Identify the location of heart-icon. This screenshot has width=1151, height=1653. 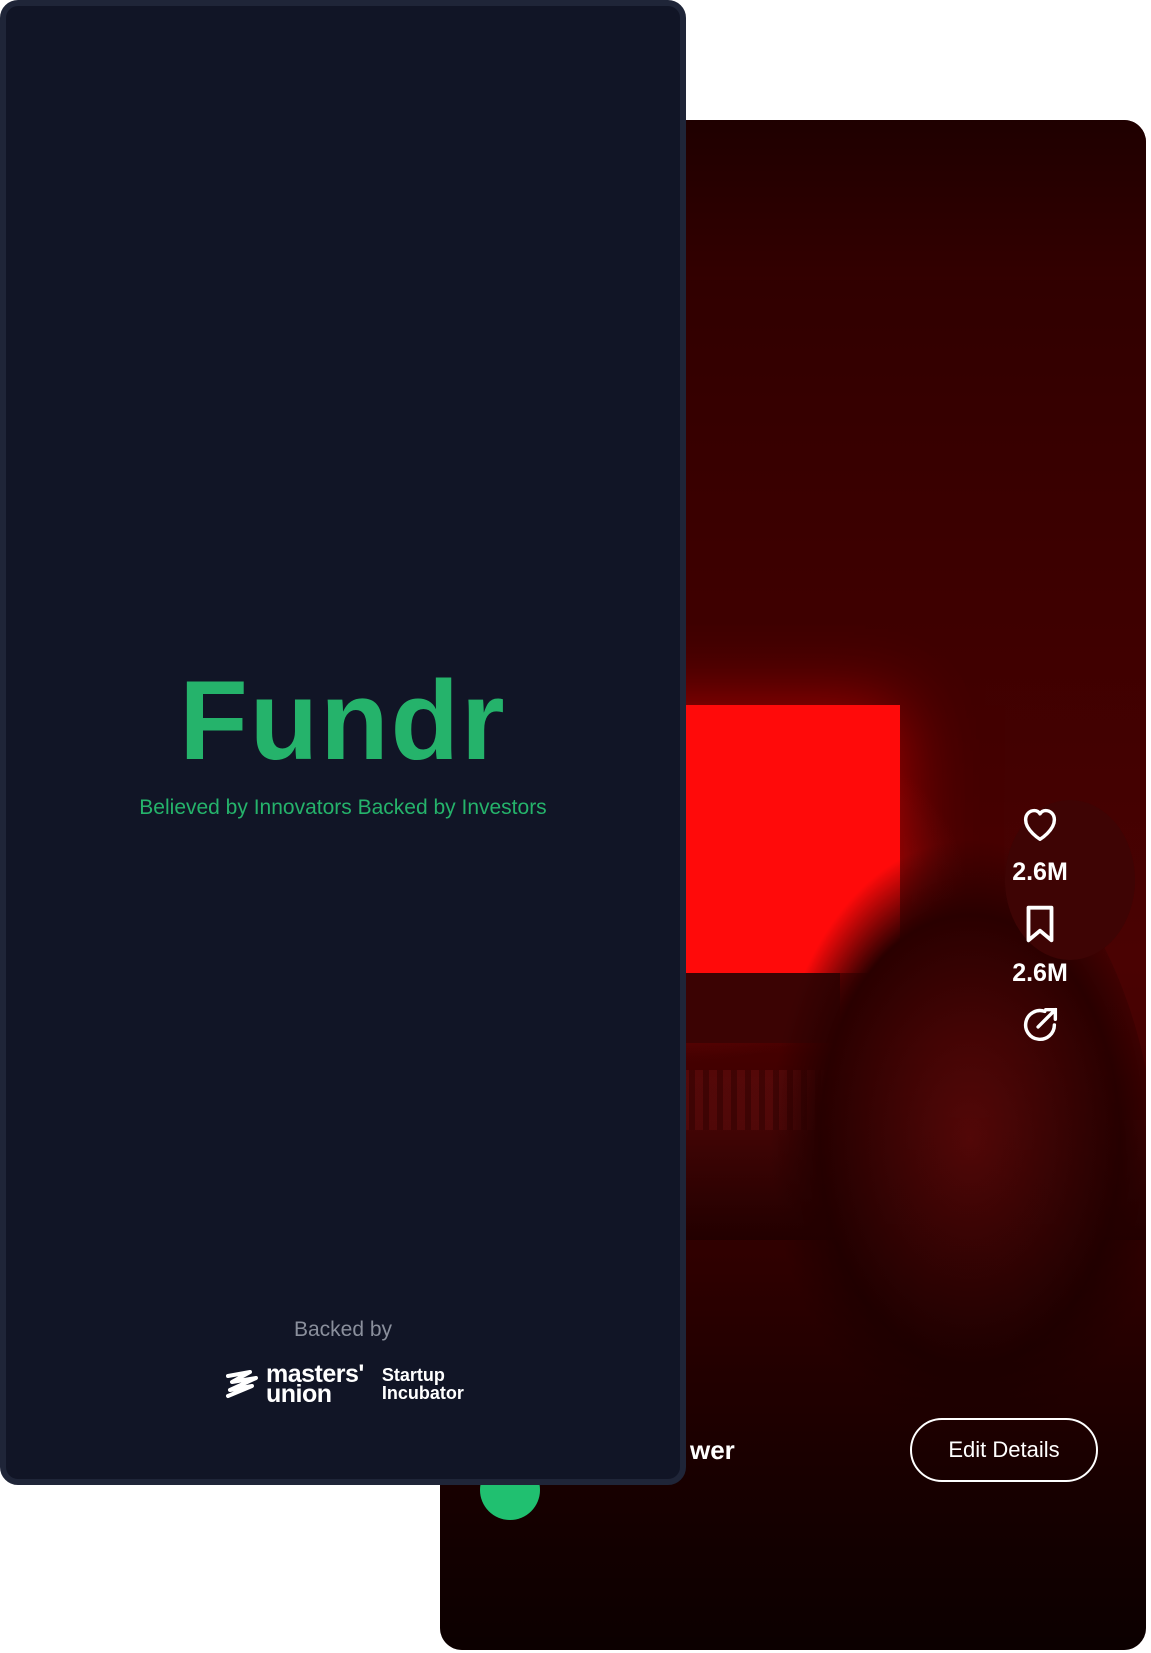
(1040, 825).